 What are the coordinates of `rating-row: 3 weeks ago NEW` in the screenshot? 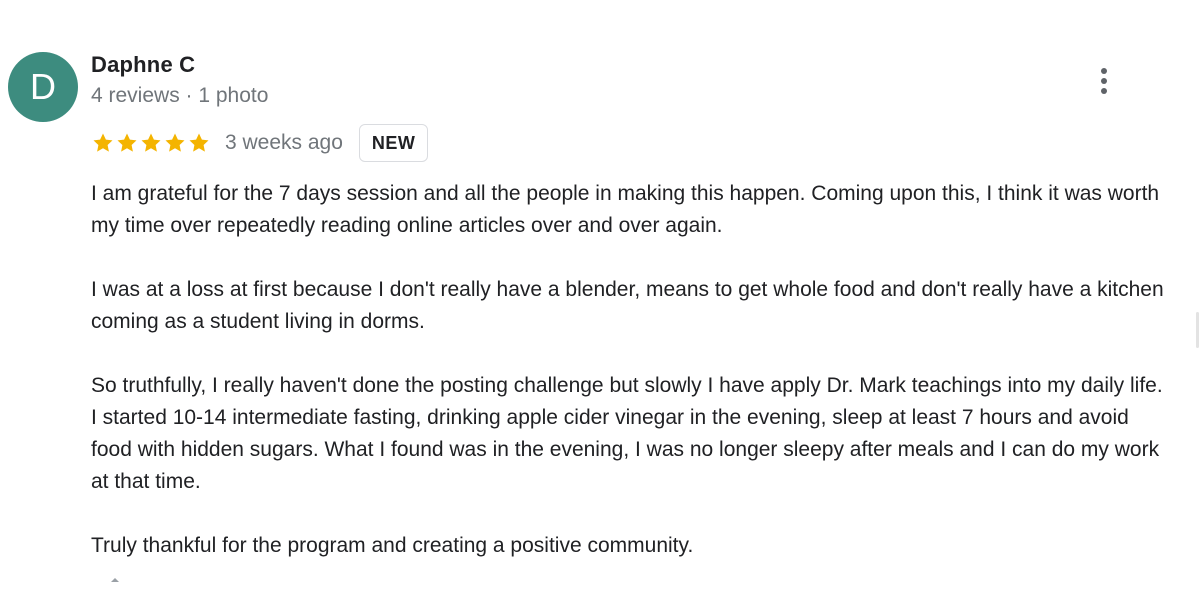 It's located at (260, 143).